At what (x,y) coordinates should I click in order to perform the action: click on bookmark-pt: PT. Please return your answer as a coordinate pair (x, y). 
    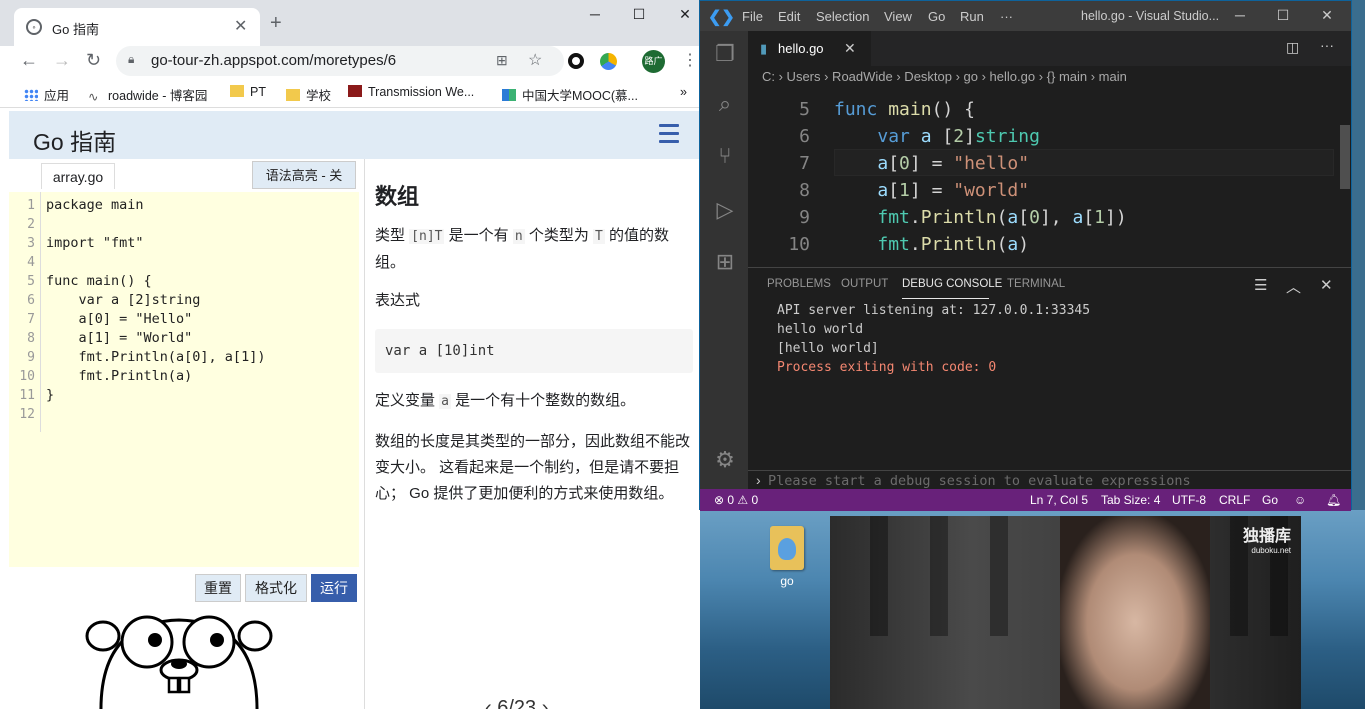
    Looking at the image, I should click on (248, 92).